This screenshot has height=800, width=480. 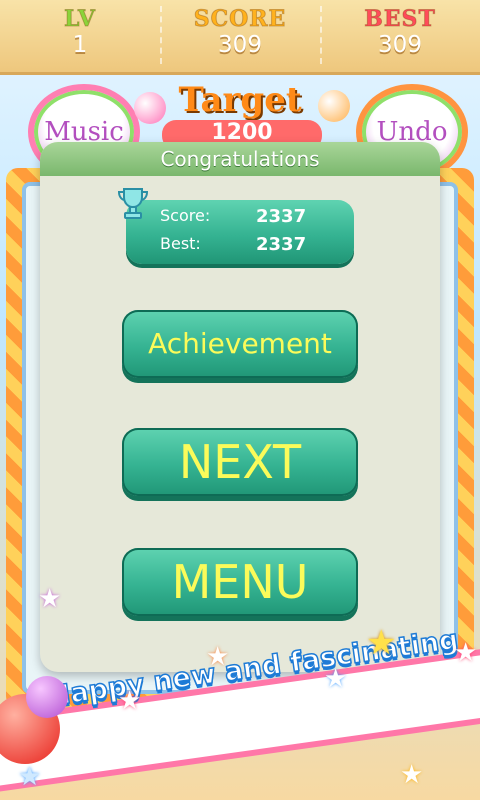 I want to click on dialog-title: Congratulations, so click(x=240, y=159).